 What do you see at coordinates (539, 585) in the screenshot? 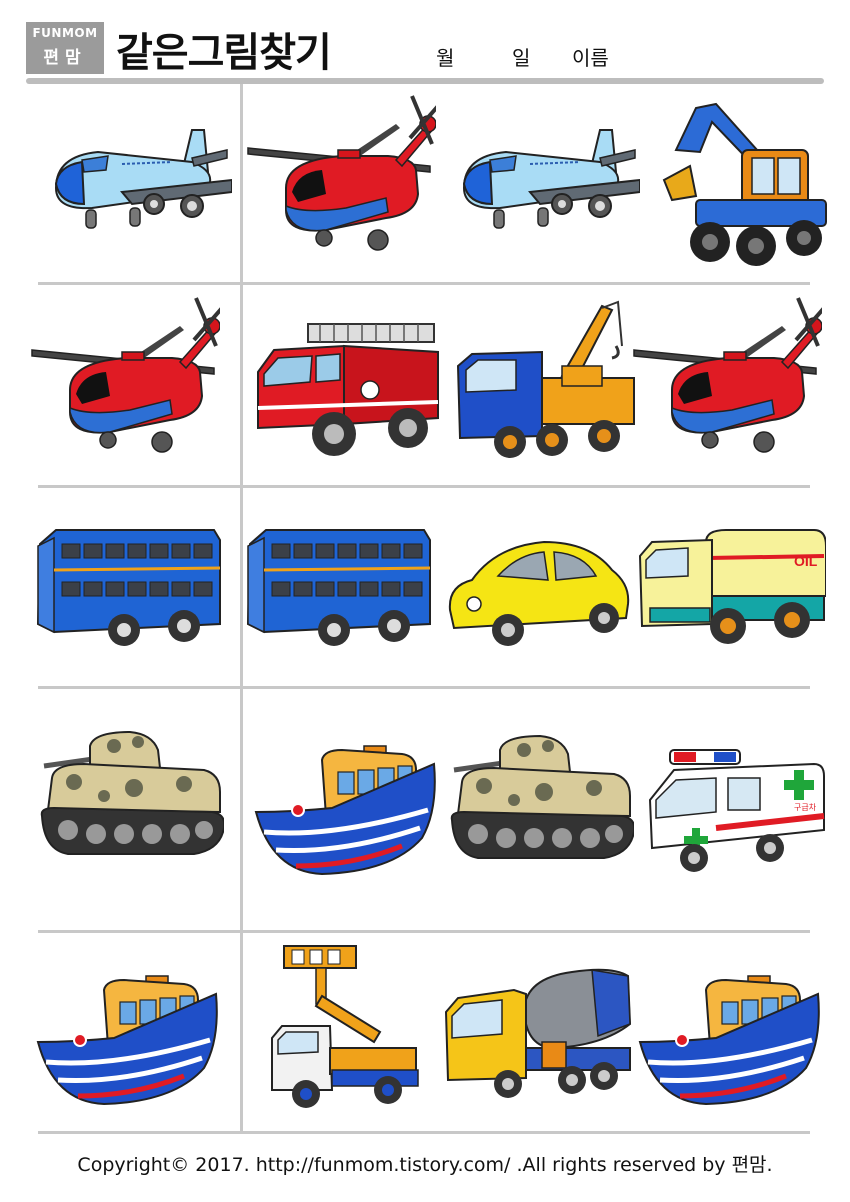
I see `yellow-car-picture` at bounding box center [539, 585].